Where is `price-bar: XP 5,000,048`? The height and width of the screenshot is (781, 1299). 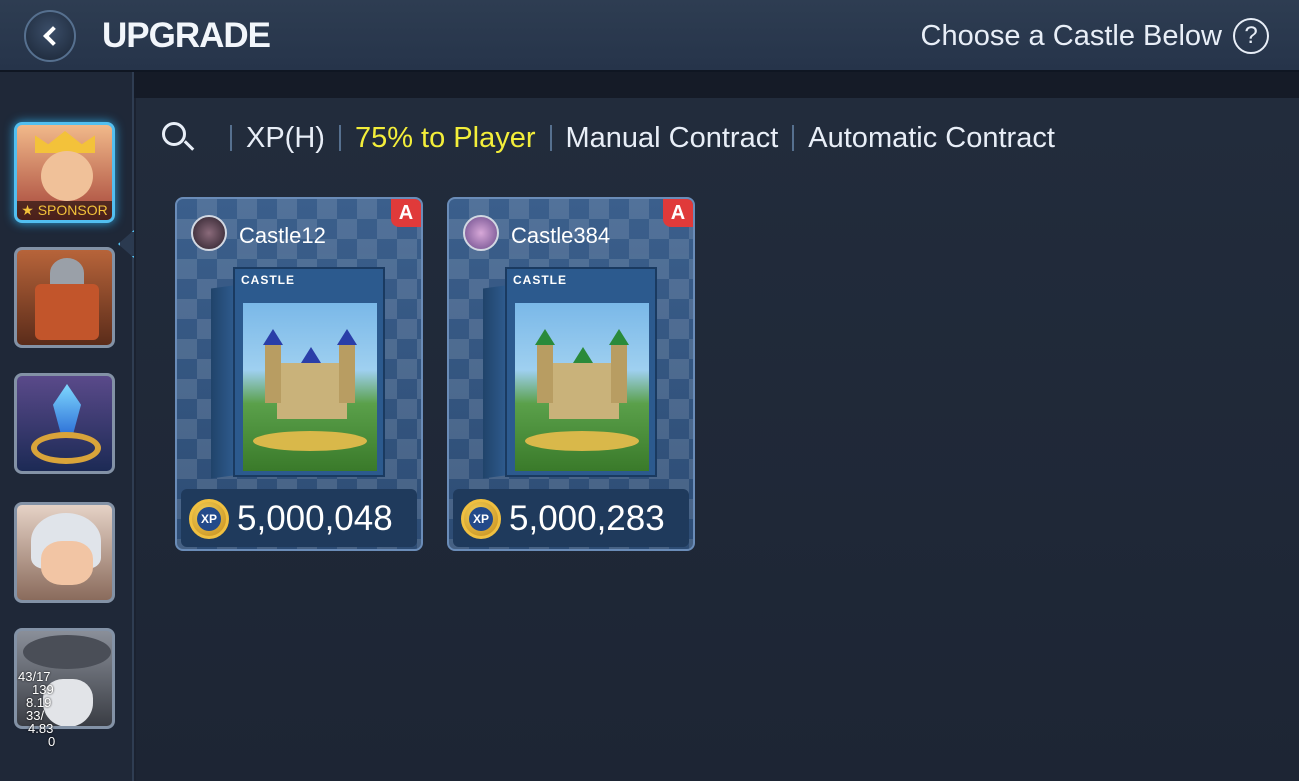
price-bar: XP 5,000,048 is located at coordinates (299, 518).